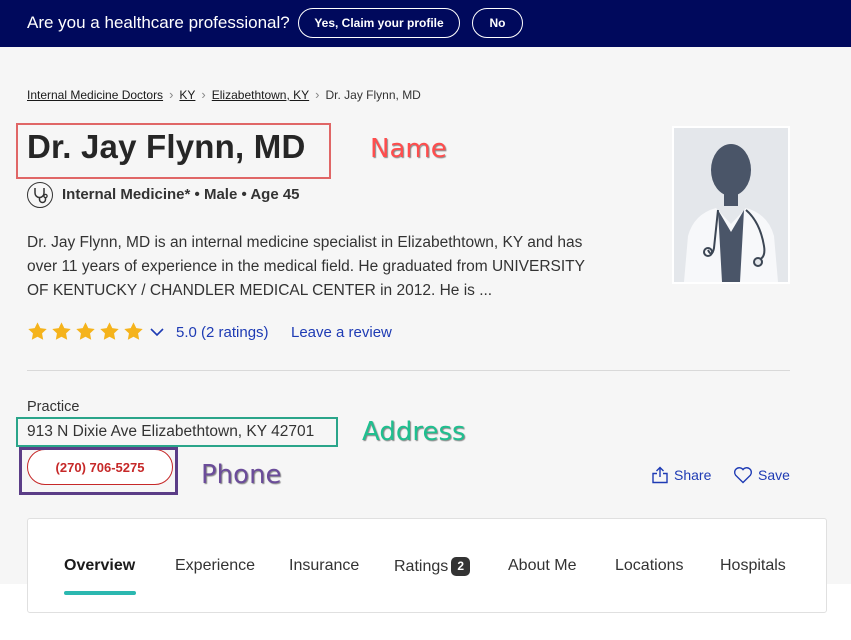  Describe the element at coordinates (408, 149) in the screenshot. I see `name-annotation: Name` at that location.